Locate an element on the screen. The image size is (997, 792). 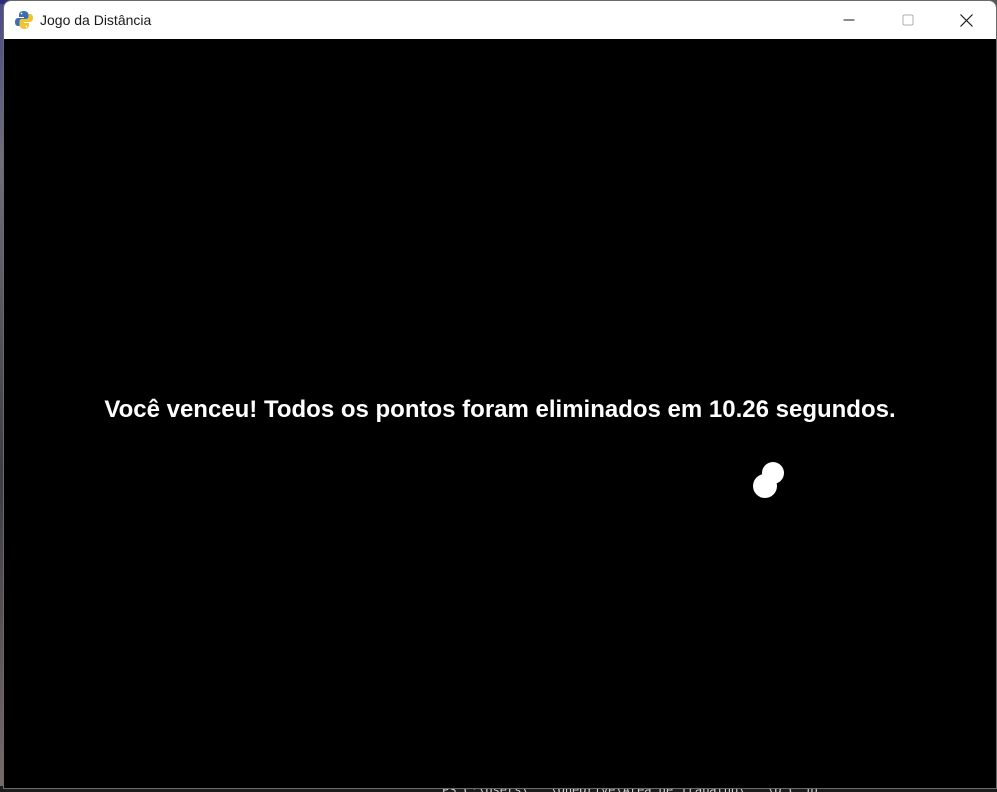
minimize-button is located at coordinates (848, 20).